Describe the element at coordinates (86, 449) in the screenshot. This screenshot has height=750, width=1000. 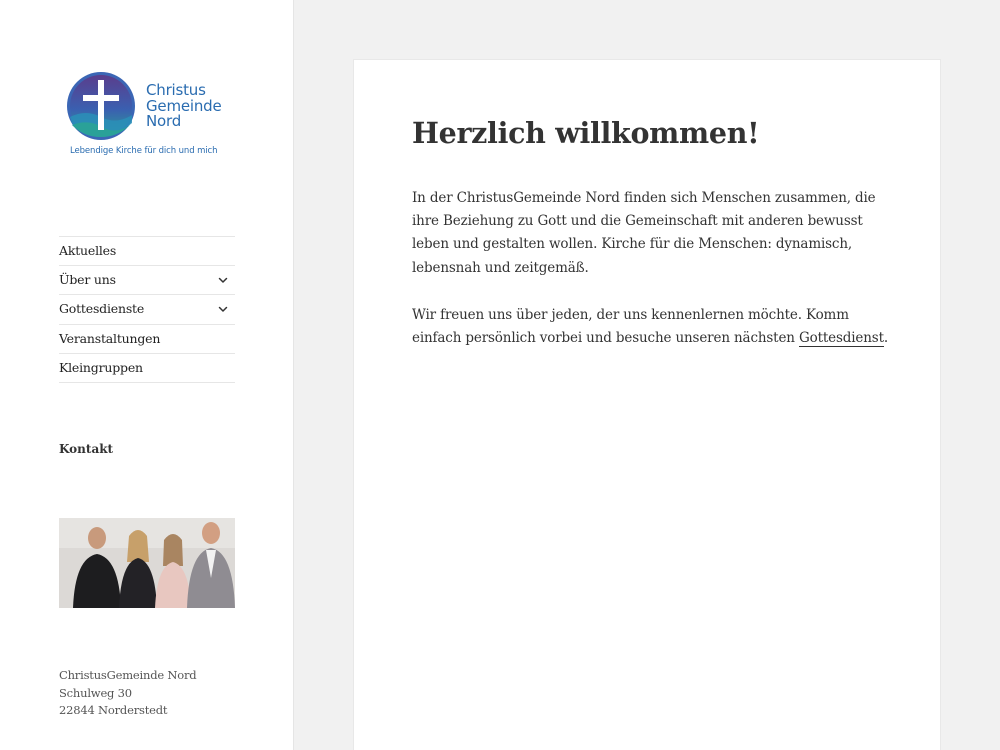
I see `widget-title-kontakt: Kontakt` at that location.